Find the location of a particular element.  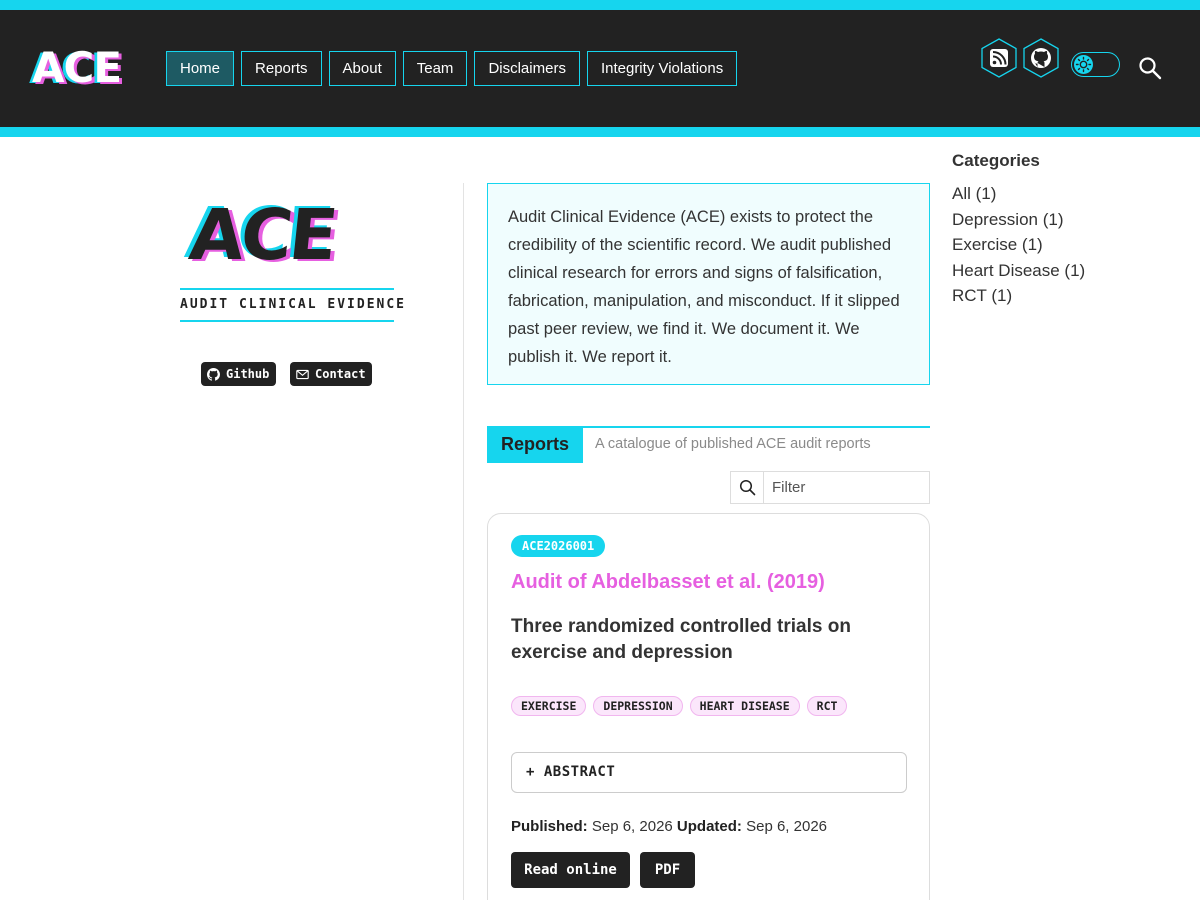

report-title-link: Audit of Abdelbasset et al. (2019) is located at coordinates (668, 582).